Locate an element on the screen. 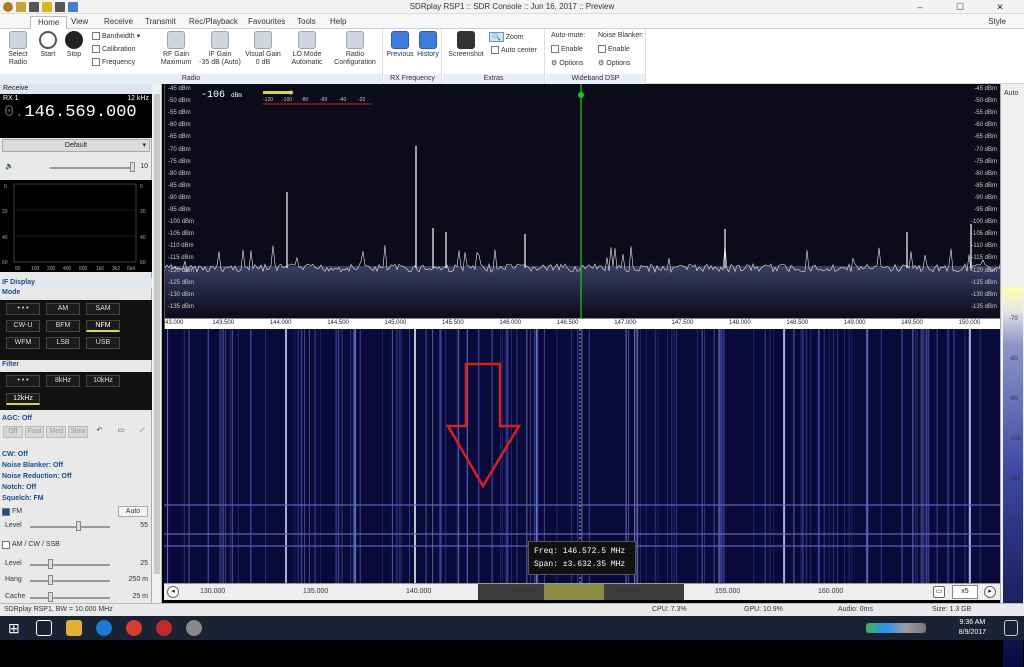  bandwidth-button: Bandwidth ▾ is located at coordinates (116, 36).